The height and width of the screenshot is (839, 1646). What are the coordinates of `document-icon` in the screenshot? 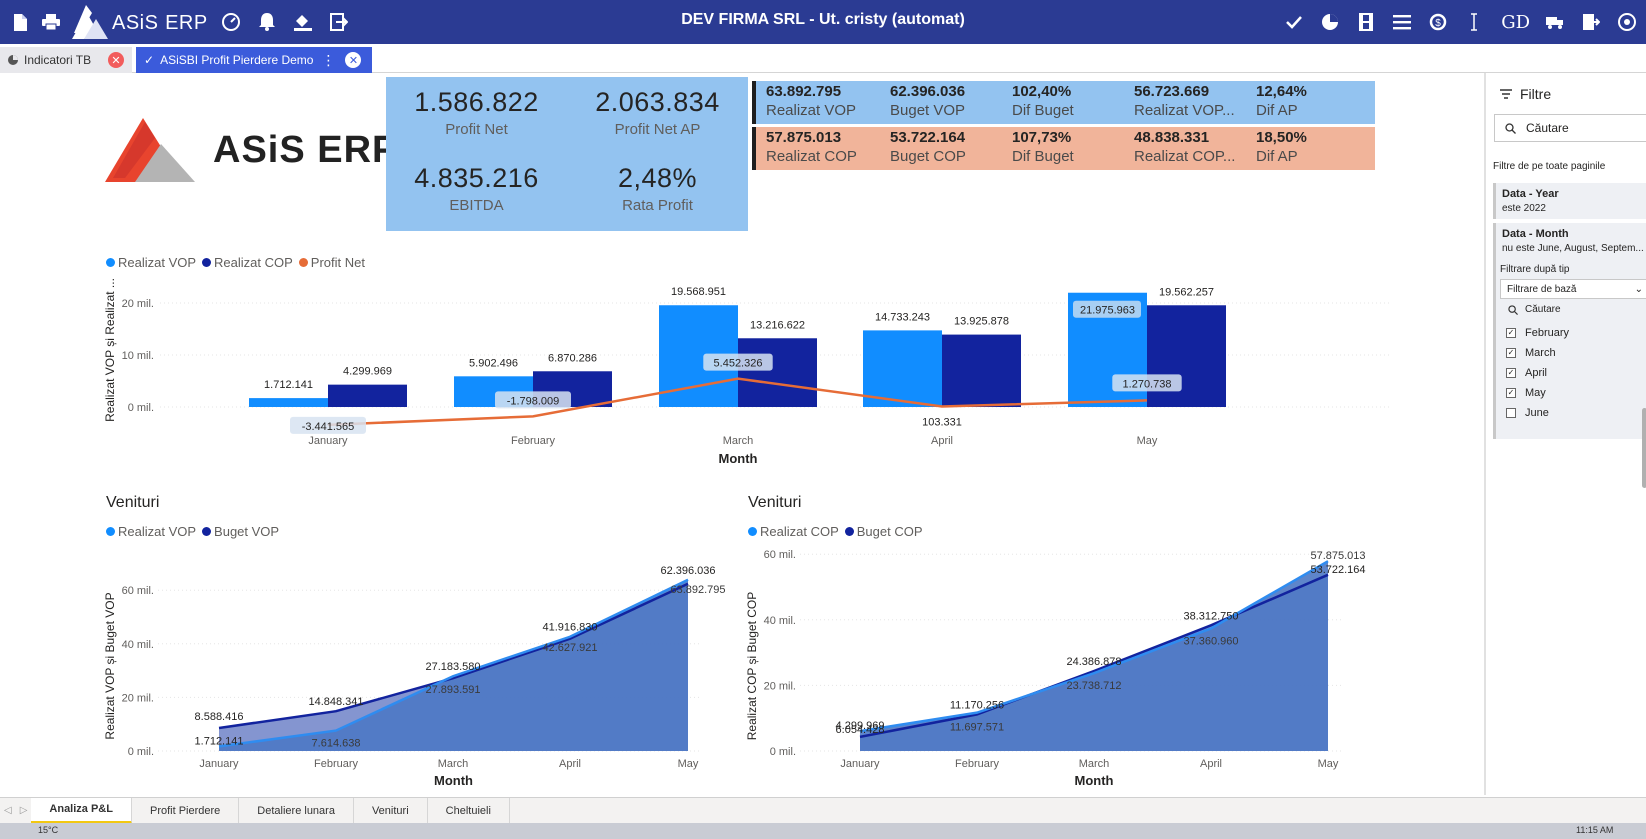 It's located at (20, 22).